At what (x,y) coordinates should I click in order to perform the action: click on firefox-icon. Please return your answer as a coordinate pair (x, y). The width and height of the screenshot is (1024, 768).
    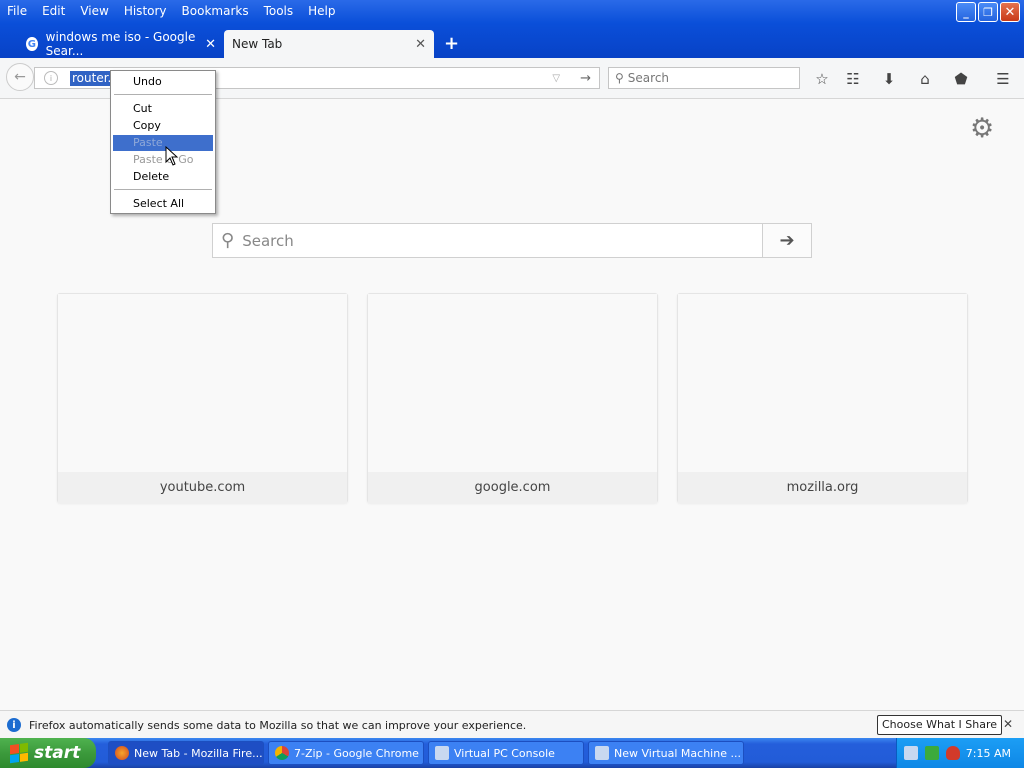
    Looking at the image, I should click on (122, 753).